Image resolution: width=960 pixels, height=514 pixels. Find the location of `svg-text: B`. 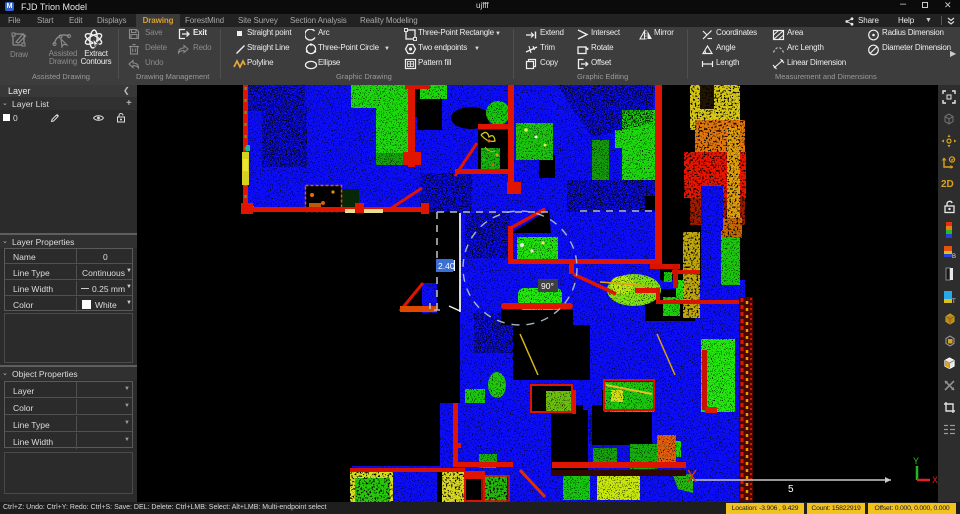

svg-text: B is located at coordinates (954, 256).